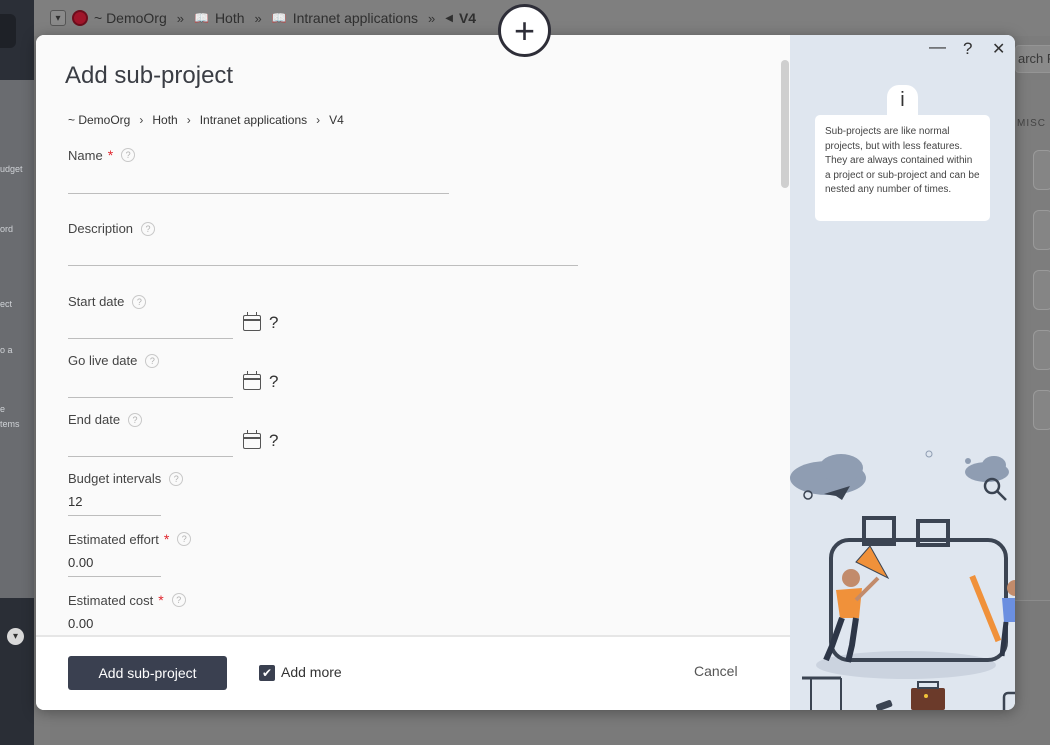 Image resolution: width=1050 pixels, height=745 pixels. Describe the element at coordinates (998, 49) in the screenshot. I see `close-button: ✕` at that location.